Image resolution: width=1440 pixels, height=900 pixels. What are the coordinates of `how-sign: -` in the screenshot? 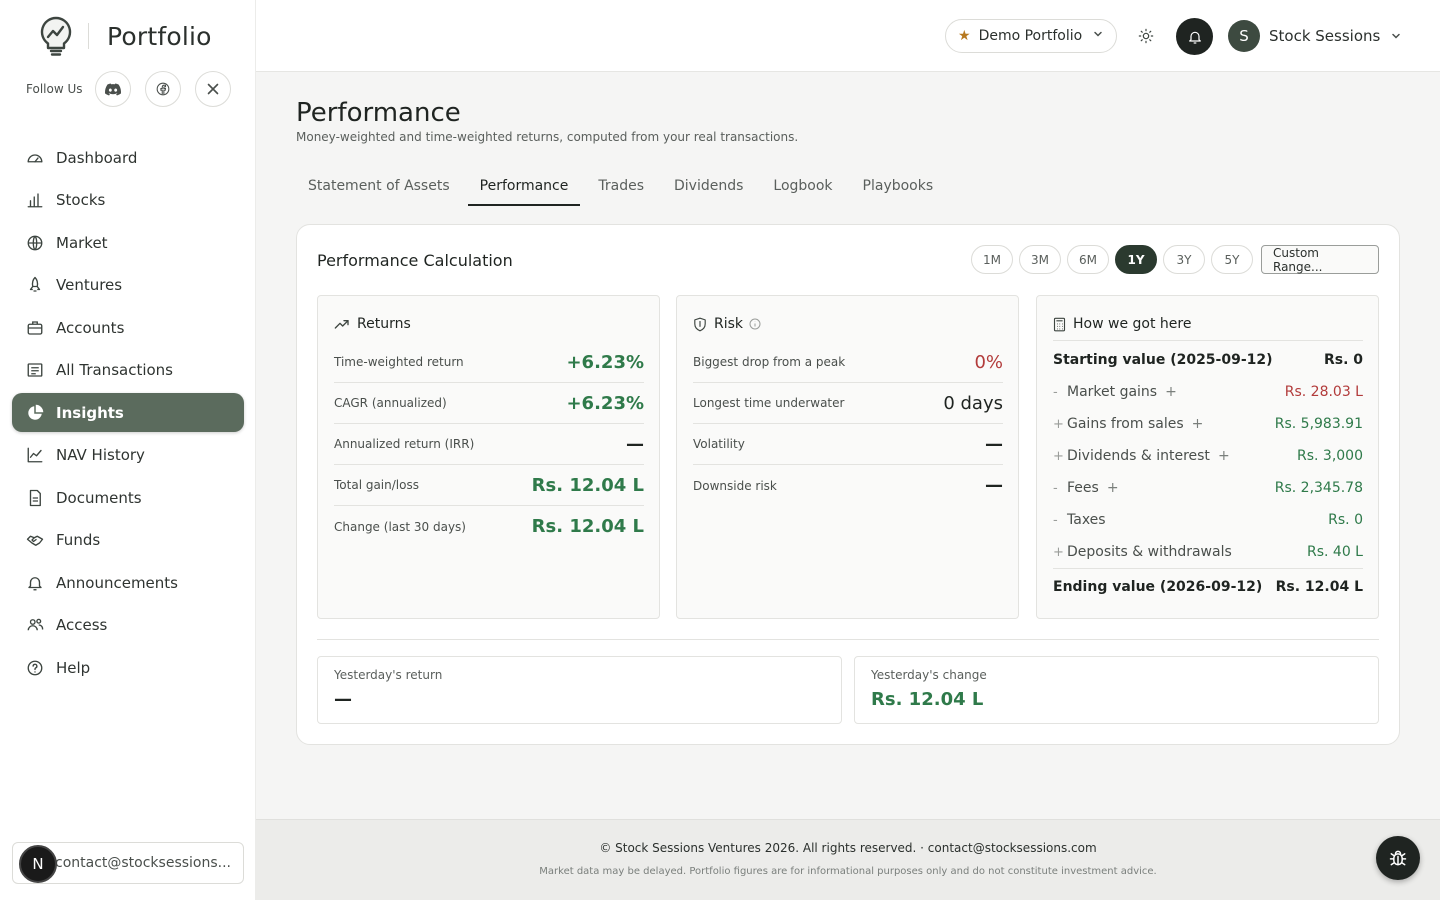 It's located at (1055, 520).